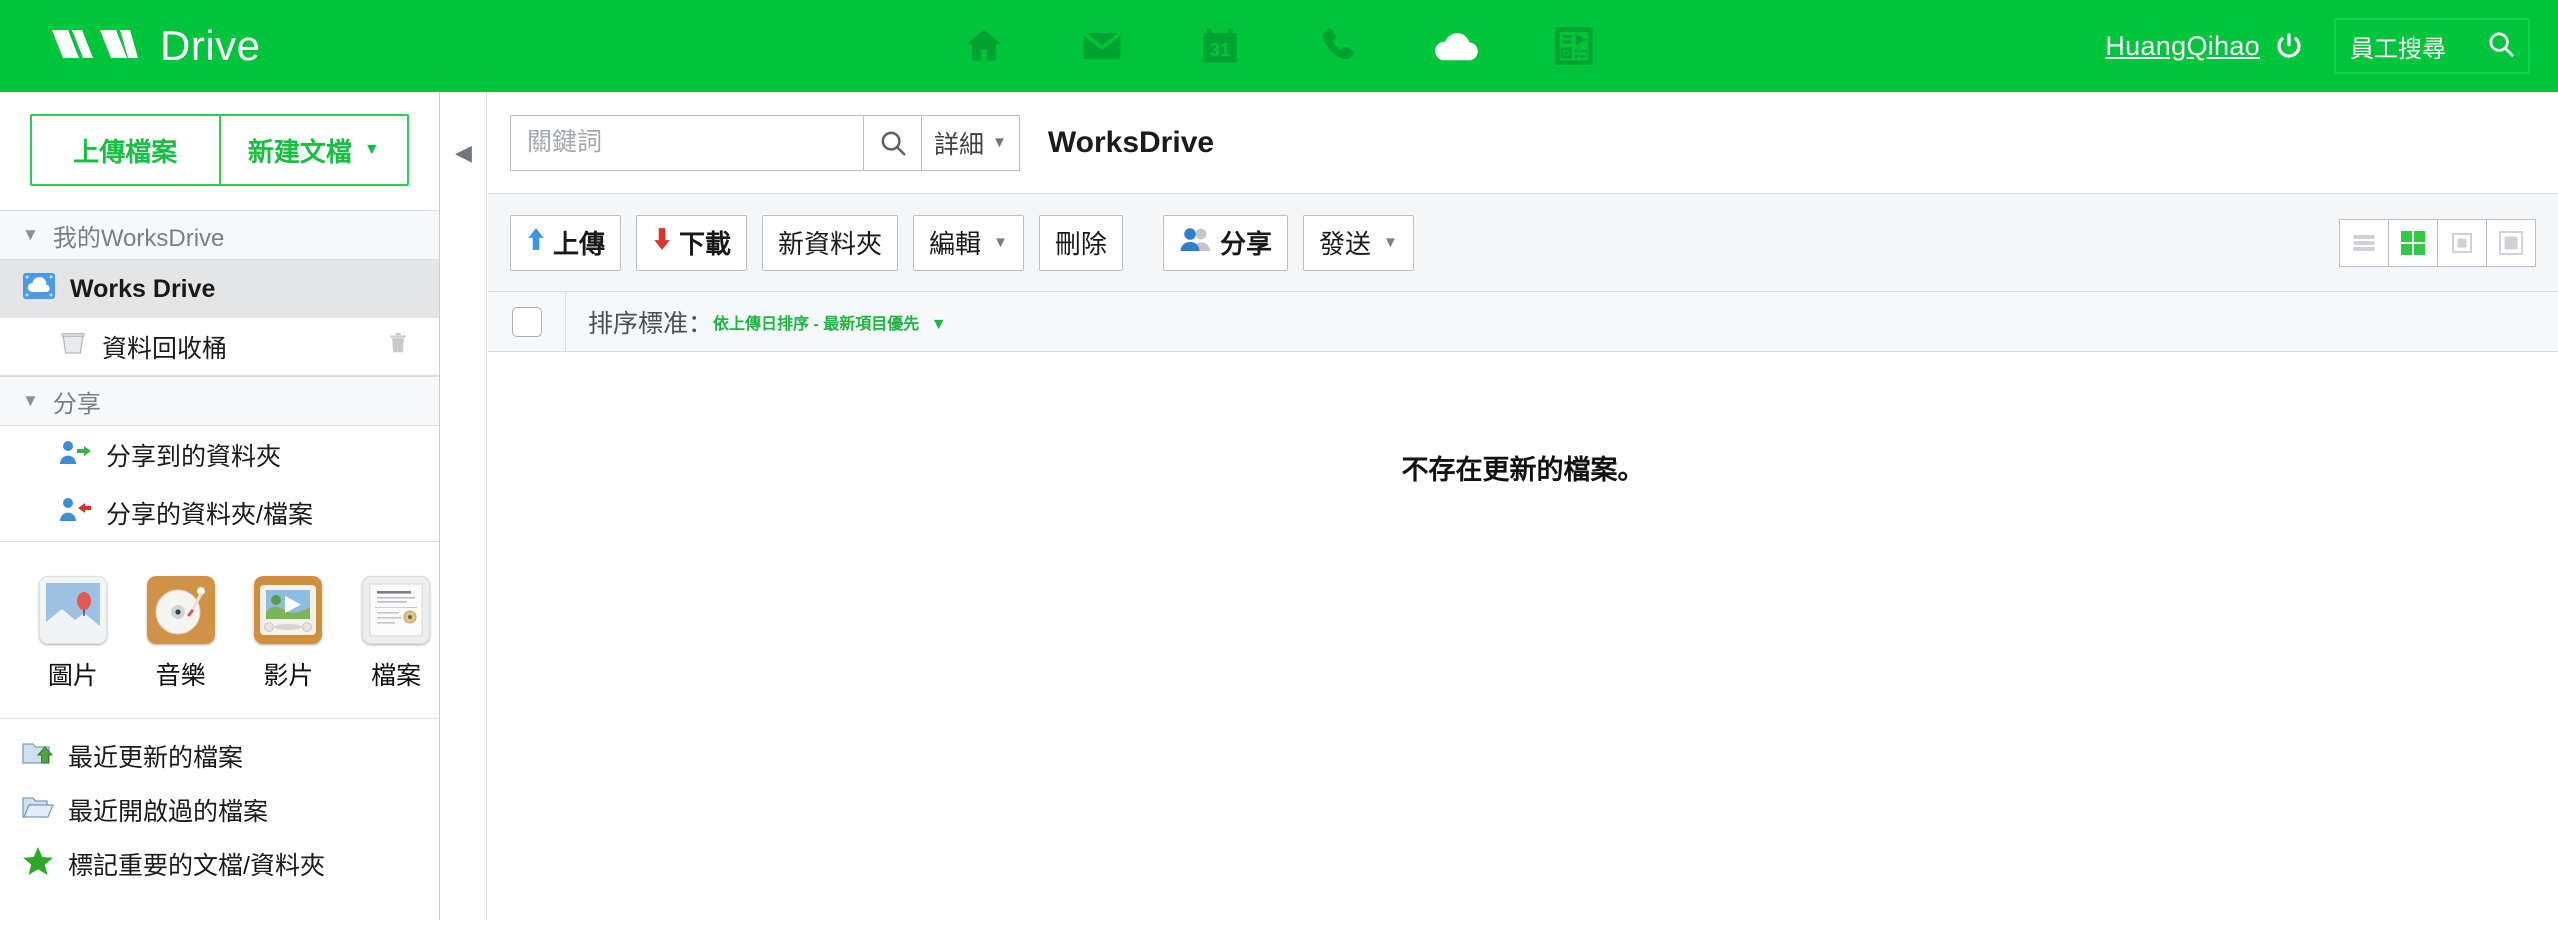 The image size is (2558, 940). What do you see at coordinates (984, 46) in the screenshot?
I see `home-icon` at bounding box center [984, 46].